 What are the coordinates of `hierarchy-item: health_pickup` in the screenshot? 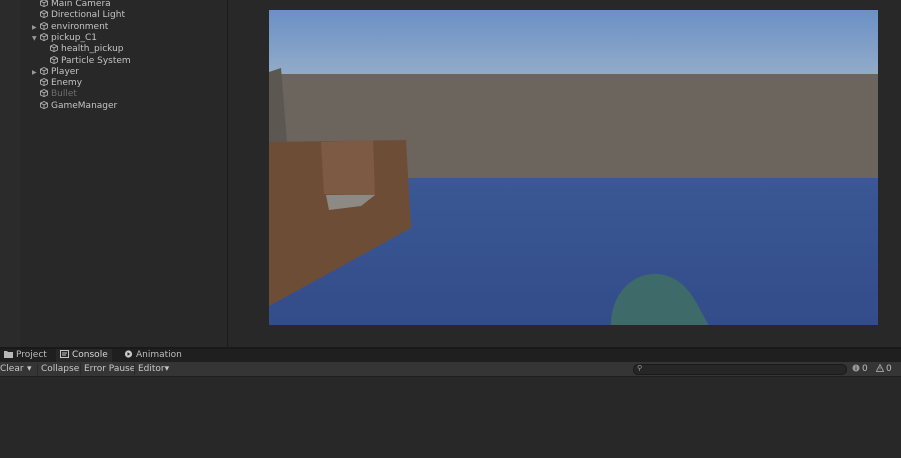 It's located at (87, 49).